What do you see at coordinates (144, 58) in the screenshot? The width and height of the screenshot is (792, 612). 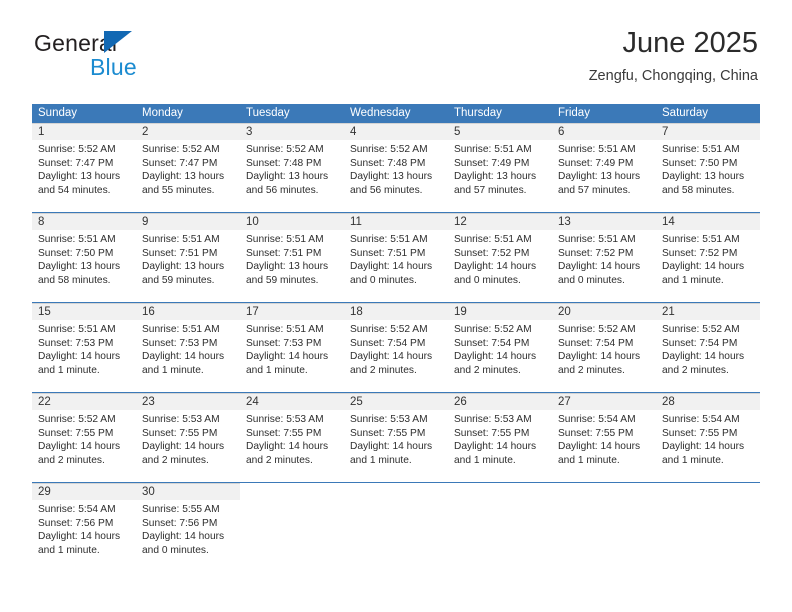 I see `general-blue-logo: General Blue` at bounding box center [144, 58].